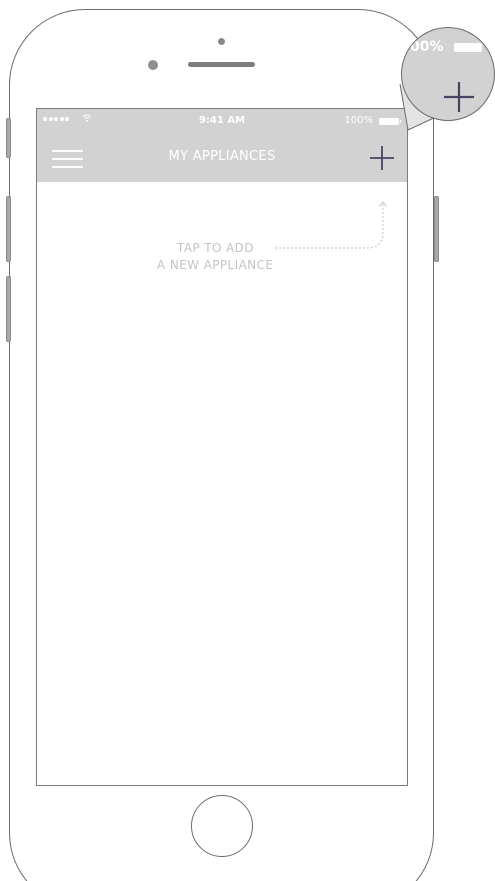 The width and height of the screenshot is (495, 881). Describe the element at coordinates (427, 47) in the screenshot. I see `zoomed-battery-percentage: 00%` at that location.